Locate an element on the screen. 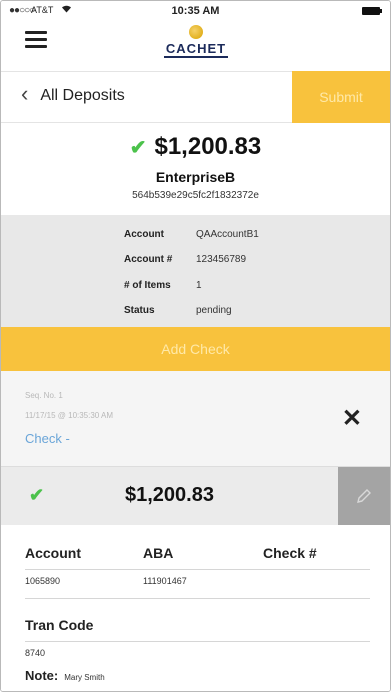 This screenshot has height=692, width=391. logo-mark-icon is located at coordinates (196, 32).